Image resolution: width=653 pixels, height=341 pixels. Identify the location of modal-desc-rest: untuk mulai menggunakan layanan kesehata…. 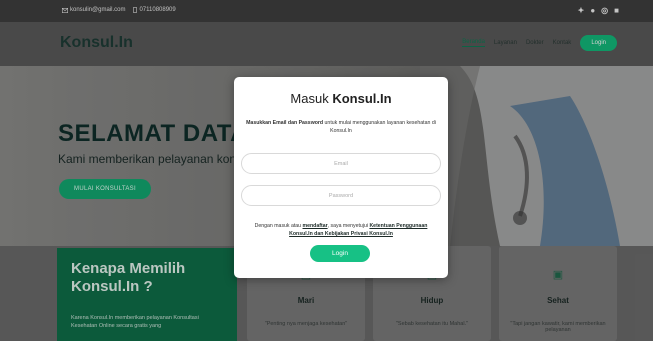
(380, 127).